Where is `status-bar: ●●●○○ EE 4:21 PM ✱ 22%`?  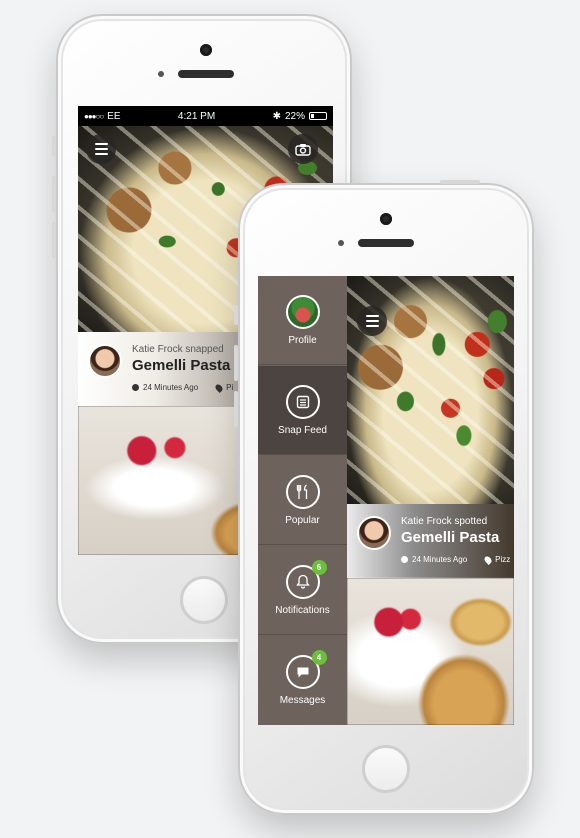 status-bar: ●●●○○ EE 4:21 PM ✱ 22% is located at coordinates (205, 116).